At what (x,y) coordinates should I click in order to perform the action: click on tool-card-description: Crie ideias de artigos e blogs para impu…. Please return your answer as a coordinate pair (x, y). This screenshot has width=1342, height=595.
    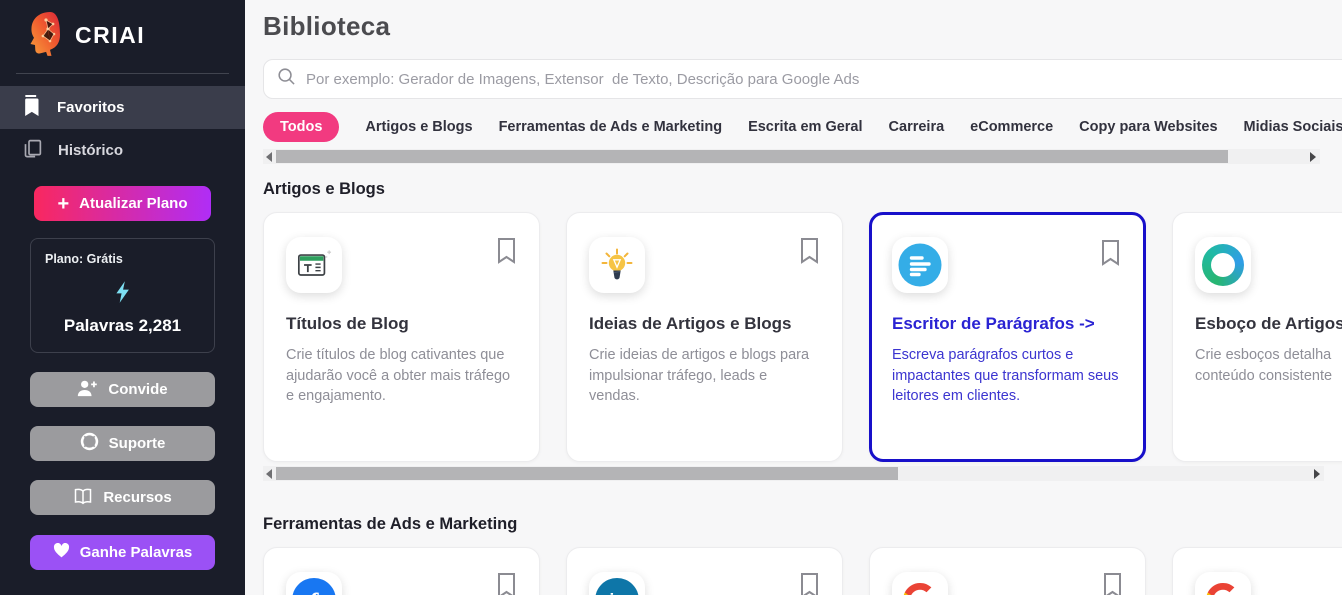
    Looking at the image, I should click on (699, 376).